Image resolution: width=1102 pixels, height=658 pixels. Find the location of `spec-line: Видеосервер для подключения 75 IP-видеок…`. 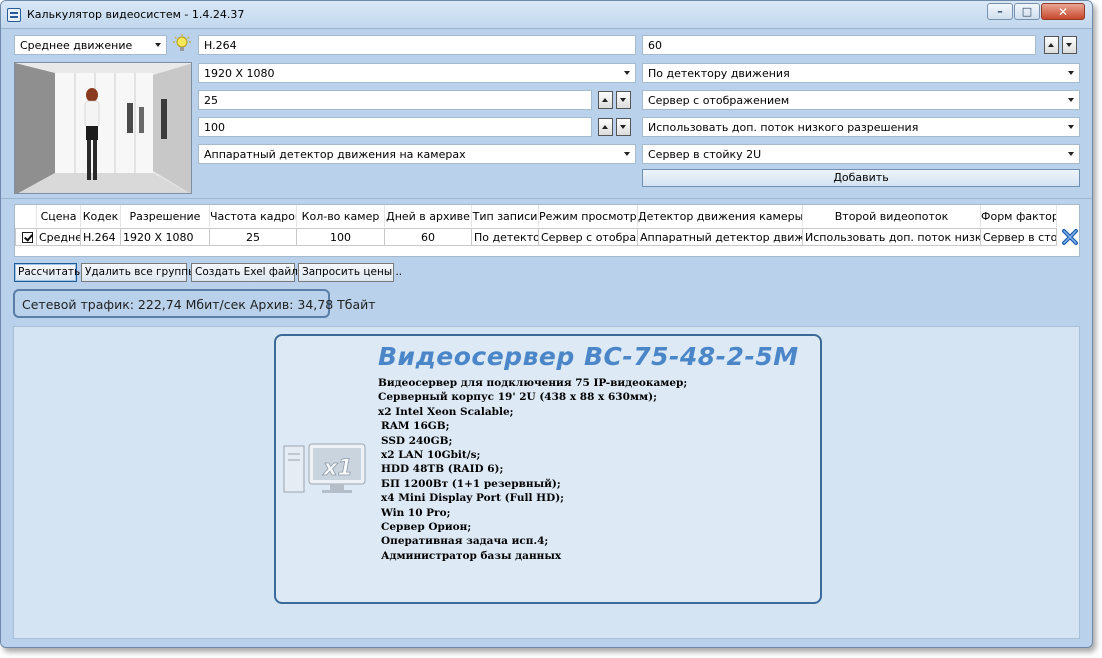

spec-line: Видеосервер для подключения 75 IP-видеок… is located at coordinates (533, 383).